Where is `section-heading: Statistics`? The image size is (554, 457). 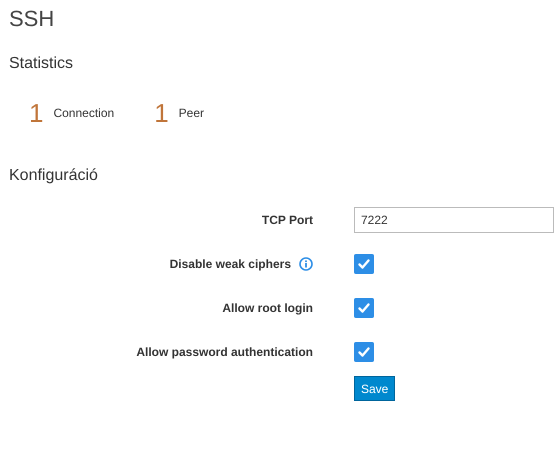 section-heading: Statistics is located at coordinates (41, 64).